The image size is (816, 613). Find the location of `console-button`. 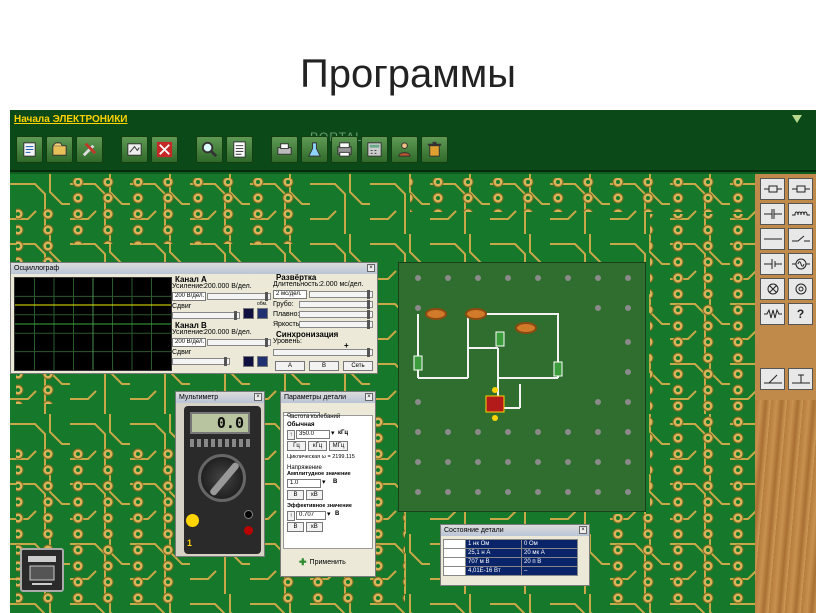

console-button is located at coordinates (42, 570).